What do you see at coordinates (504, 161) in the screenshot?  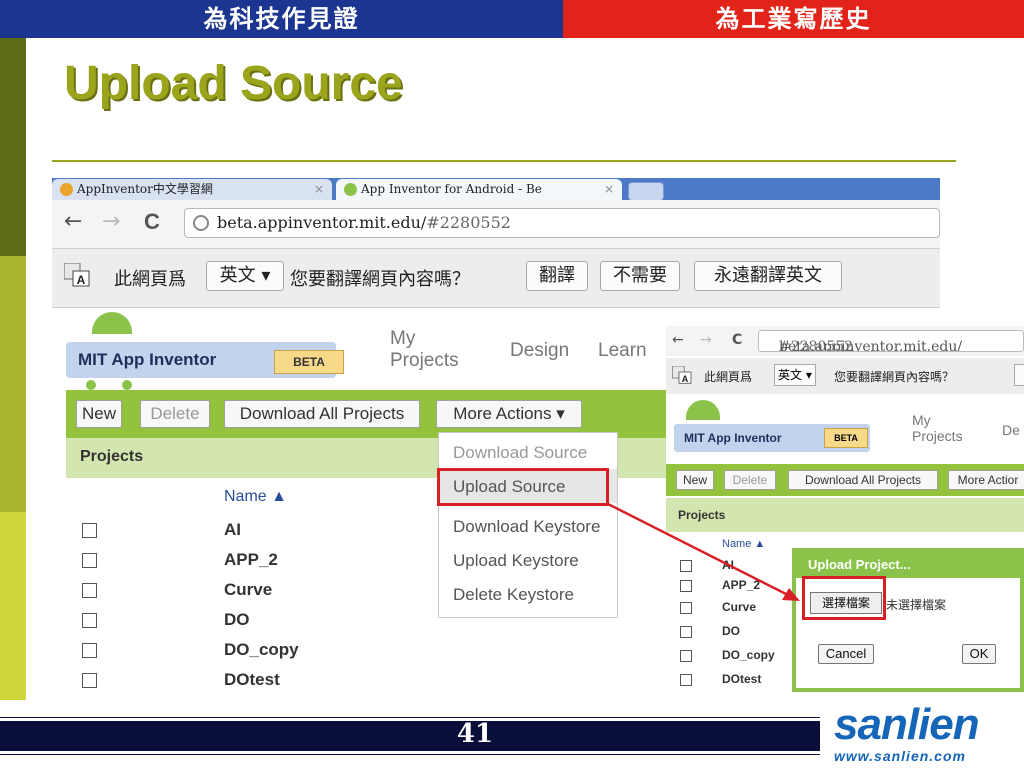 I see `title-divider` at bounding box center [504, 161].